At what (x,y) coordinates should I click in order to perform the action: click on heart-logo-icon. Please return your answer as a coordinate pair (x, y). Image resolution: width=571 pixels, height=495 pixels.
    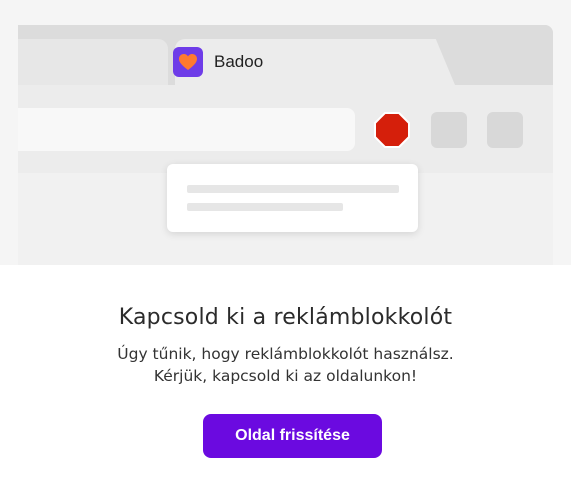
    Looking at the image, I should click on (188, 62).